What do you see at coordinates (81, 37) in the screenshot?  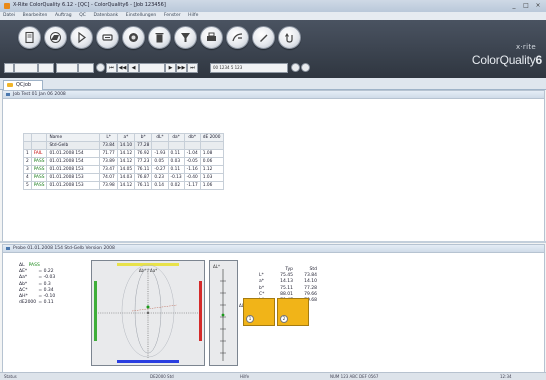 I see `measure-button` at bounding box center [81, 37].